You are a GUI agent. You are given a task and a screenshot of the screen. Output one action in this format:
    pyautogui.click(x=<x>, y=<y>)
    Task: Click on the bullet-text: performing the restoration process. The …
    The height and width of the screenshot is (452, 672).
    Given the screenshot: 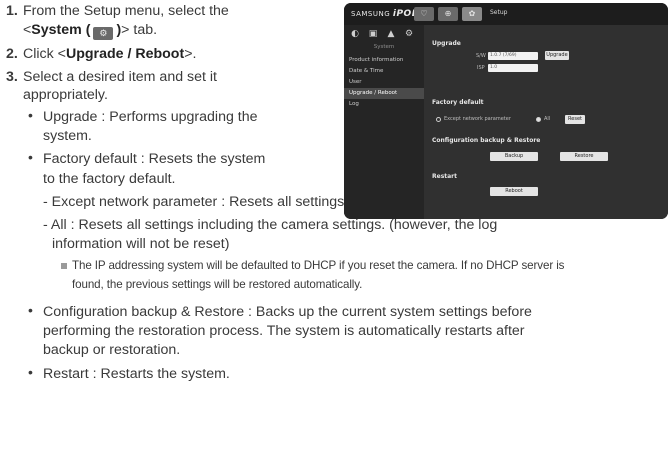 What is the action you would take?
    pyautogui.click(x=284, y=331)
    